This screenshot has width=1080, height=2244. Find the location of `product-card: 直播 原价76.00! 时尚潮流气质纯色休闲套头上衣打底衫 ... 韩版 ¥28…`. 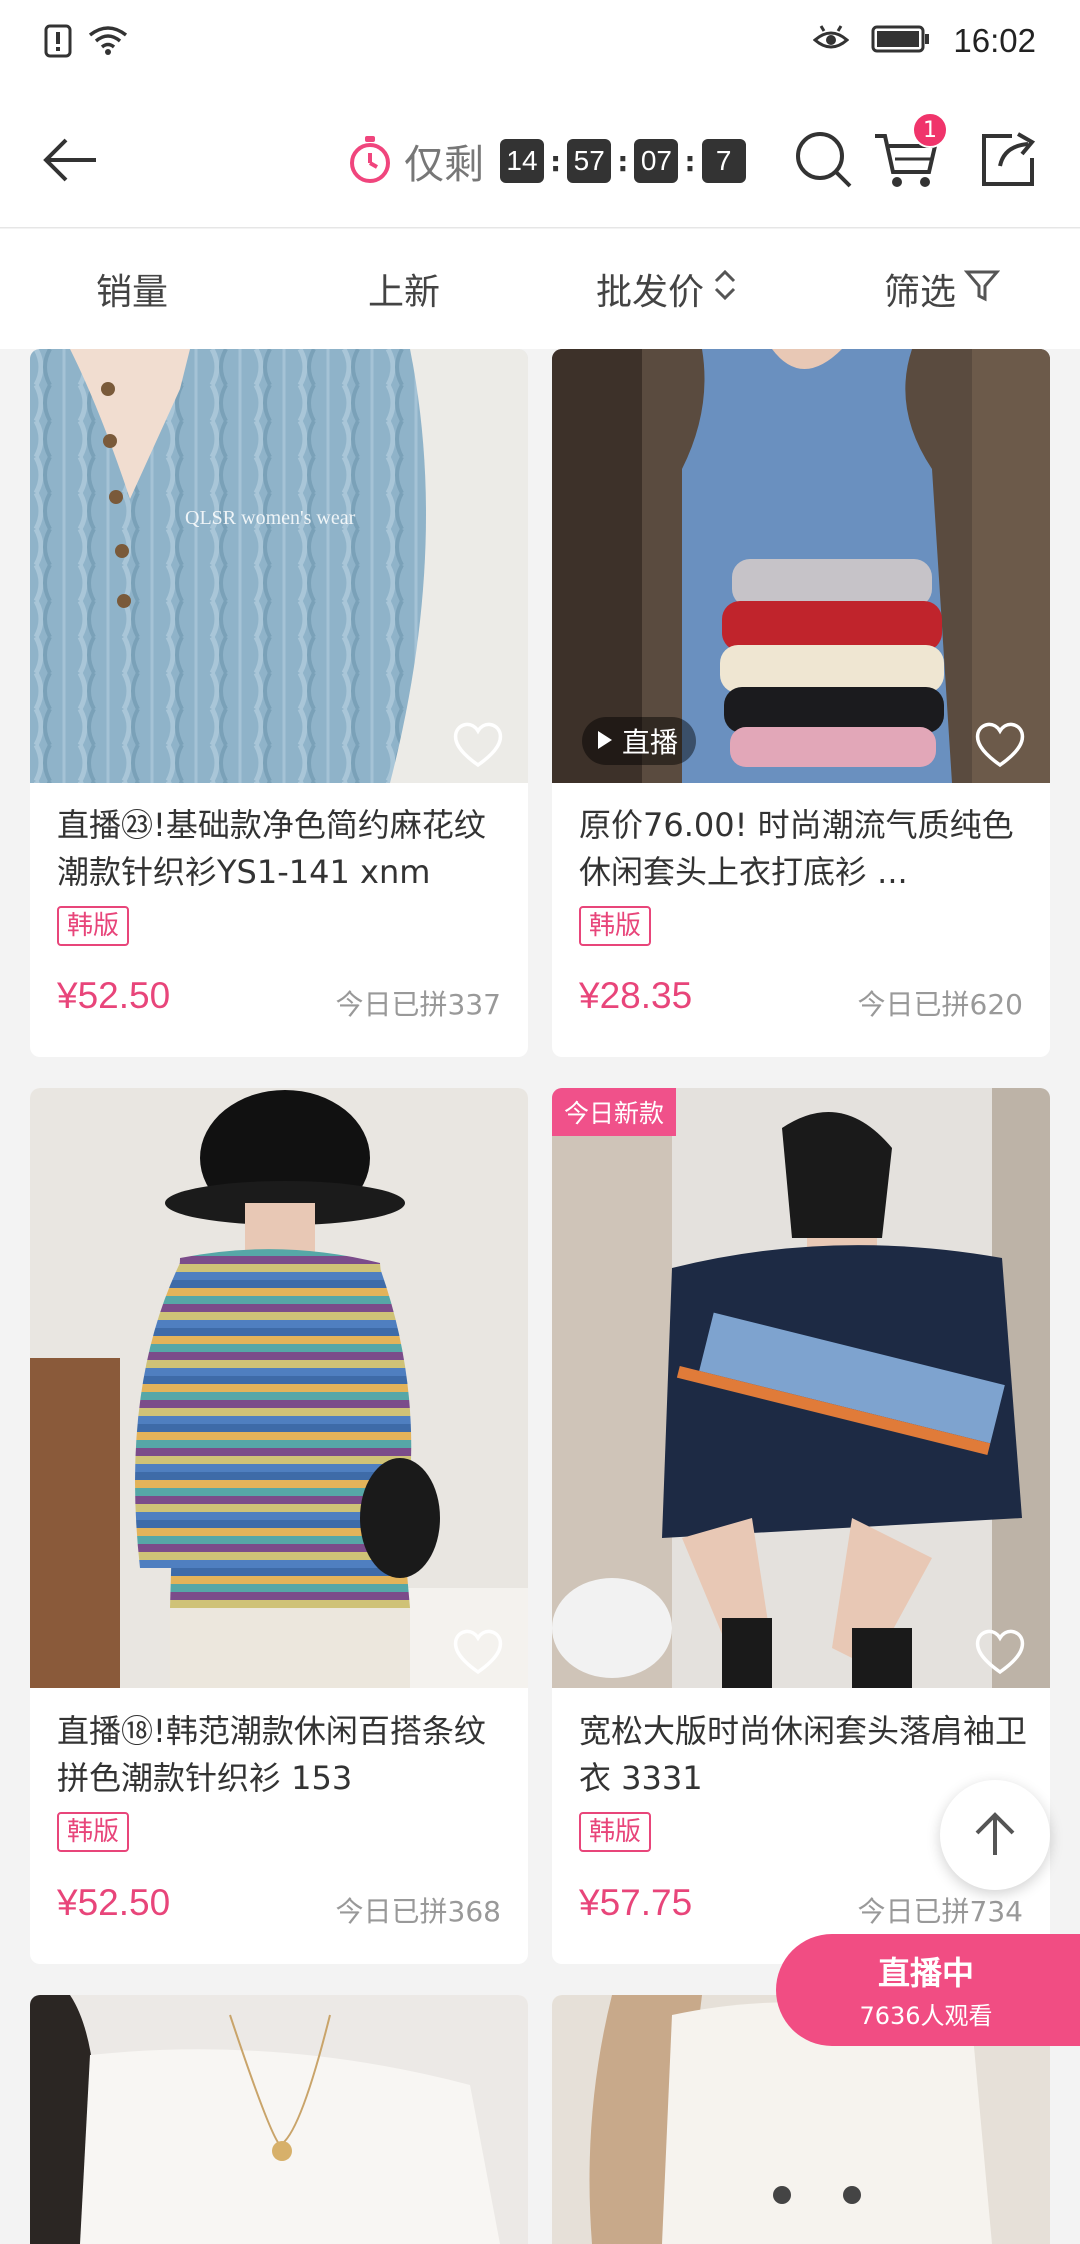

product-card: 直播 原价76.00! 时尚潮流气质纯色休闲套头上衣打底衫 ... 韩版 ¥28… is located at coordinates (801, 703).